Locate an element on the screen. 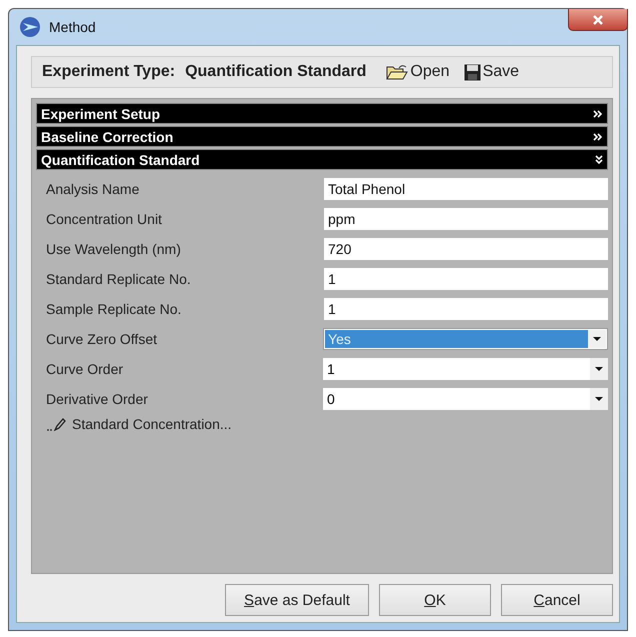  dialog-button: OK is located at coordinates (435, 600).